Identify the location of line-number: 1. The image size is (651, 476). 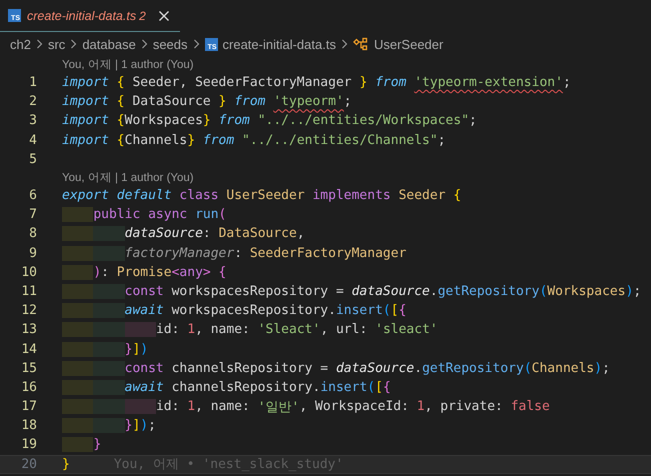
(32, 82).